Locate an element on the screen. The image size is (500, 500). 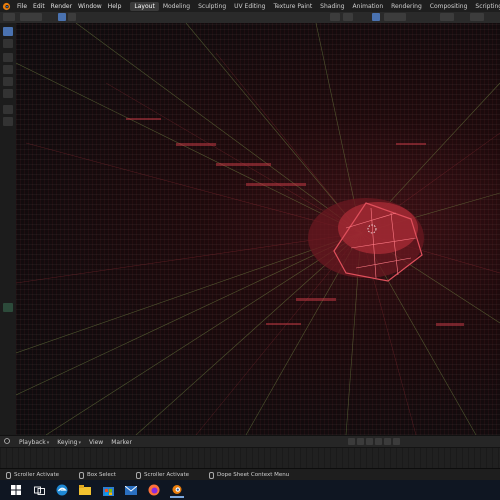
play-button is located at coordinates (378, 441).